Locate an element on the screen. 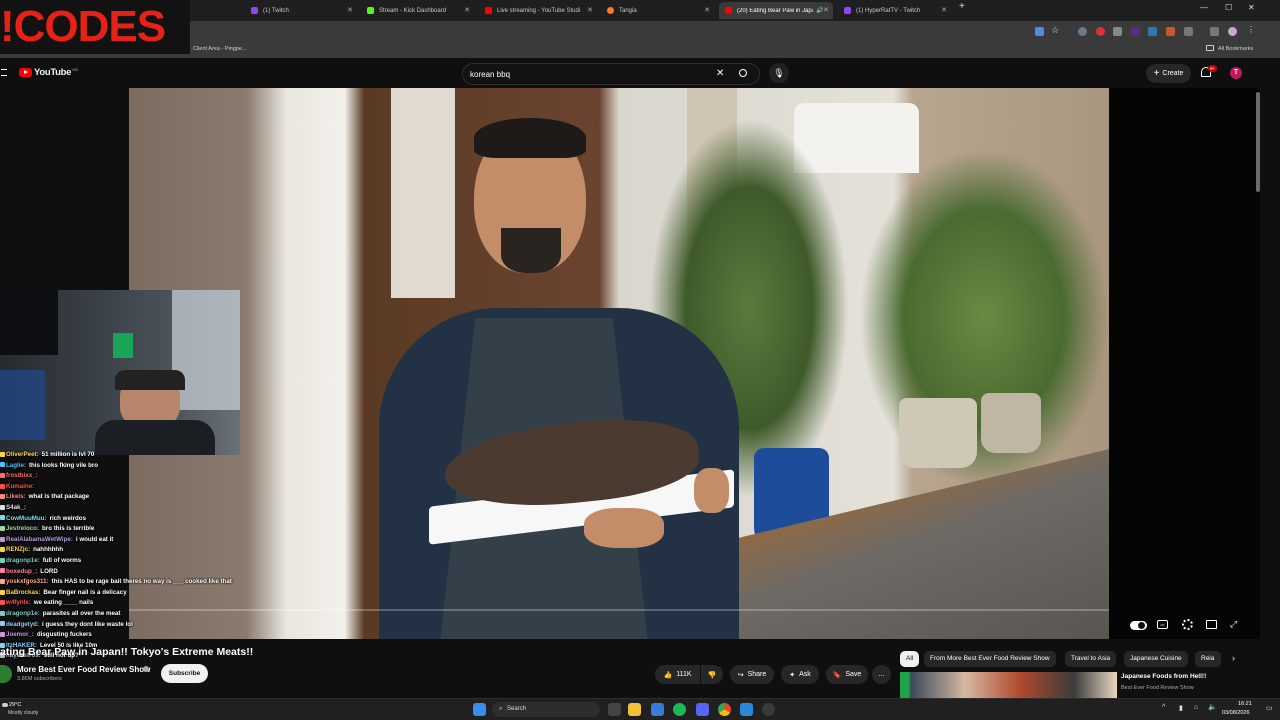  chevron-right-icon: › is located at coordinates (1233, 658).